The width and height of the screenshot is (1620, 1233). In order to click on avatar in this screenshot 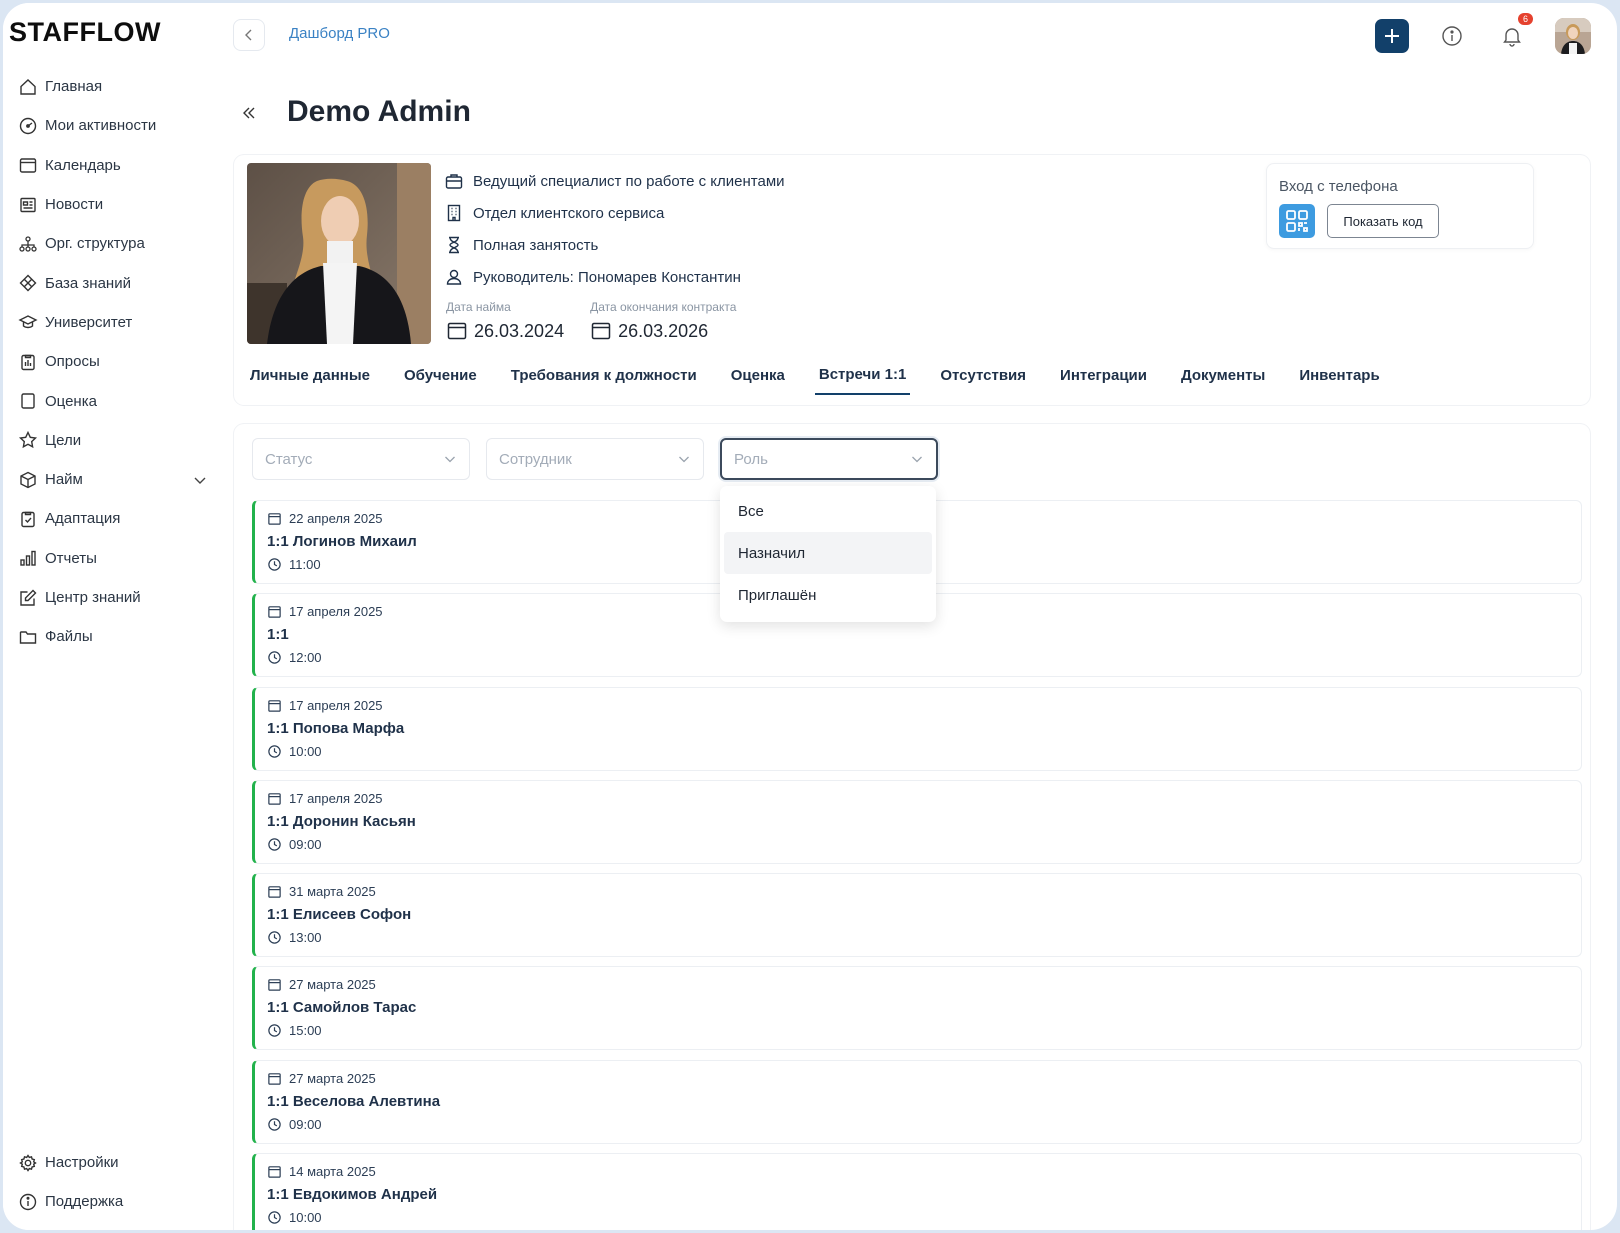, I will do `click(1573, 36)`.